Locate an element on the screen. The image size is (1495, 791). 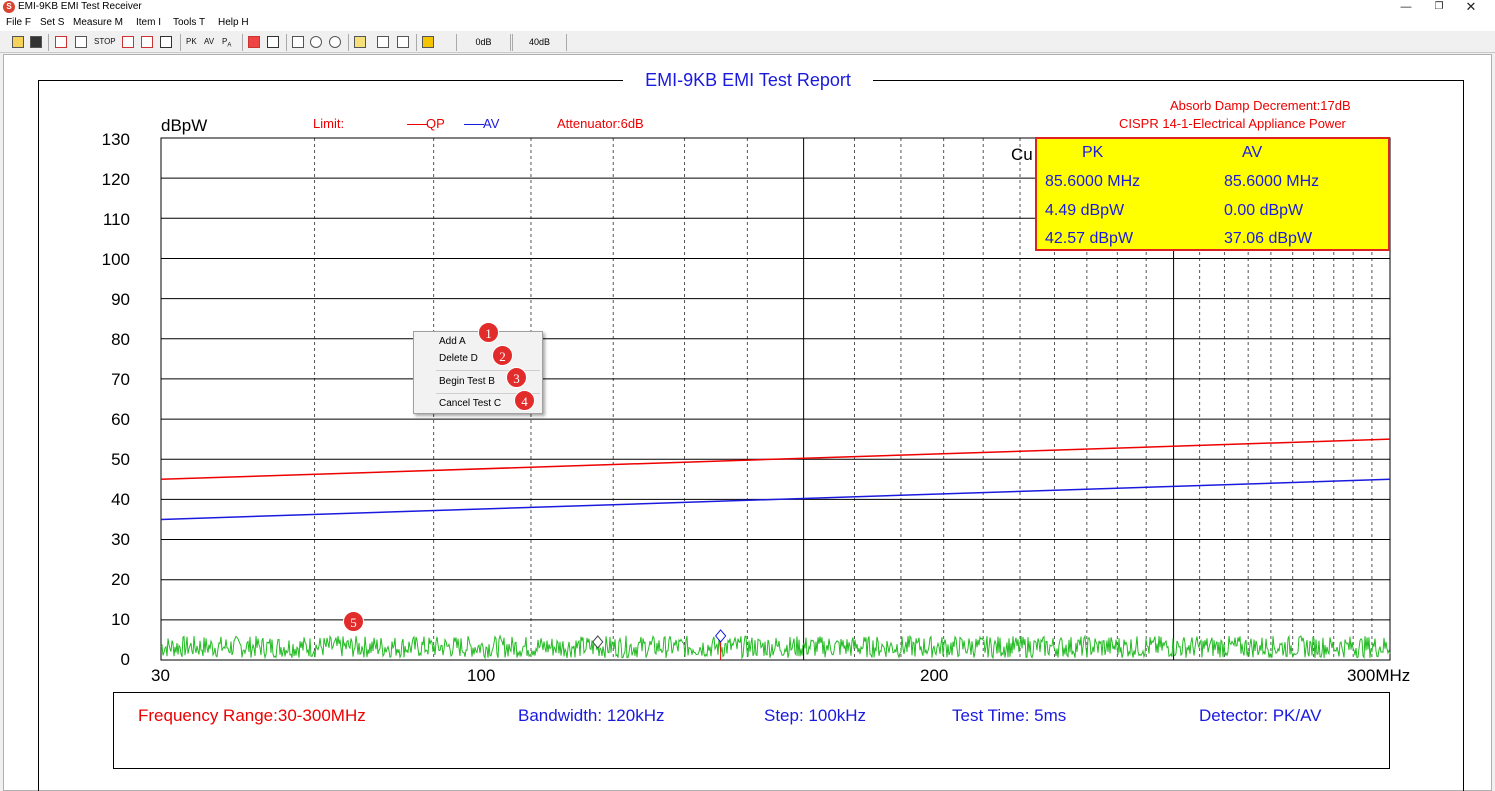
test-parameters-box is located at coordinates (751, 730).